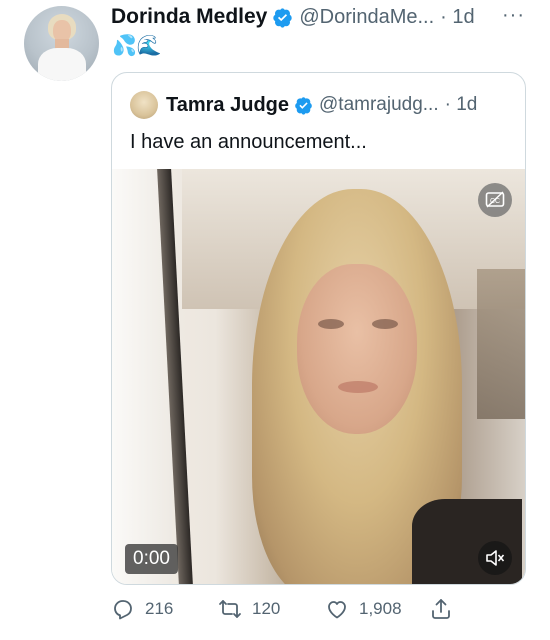 This screenshot has width=550, height=640. I want to click on quoted-author-avatar, so click(144, 105).